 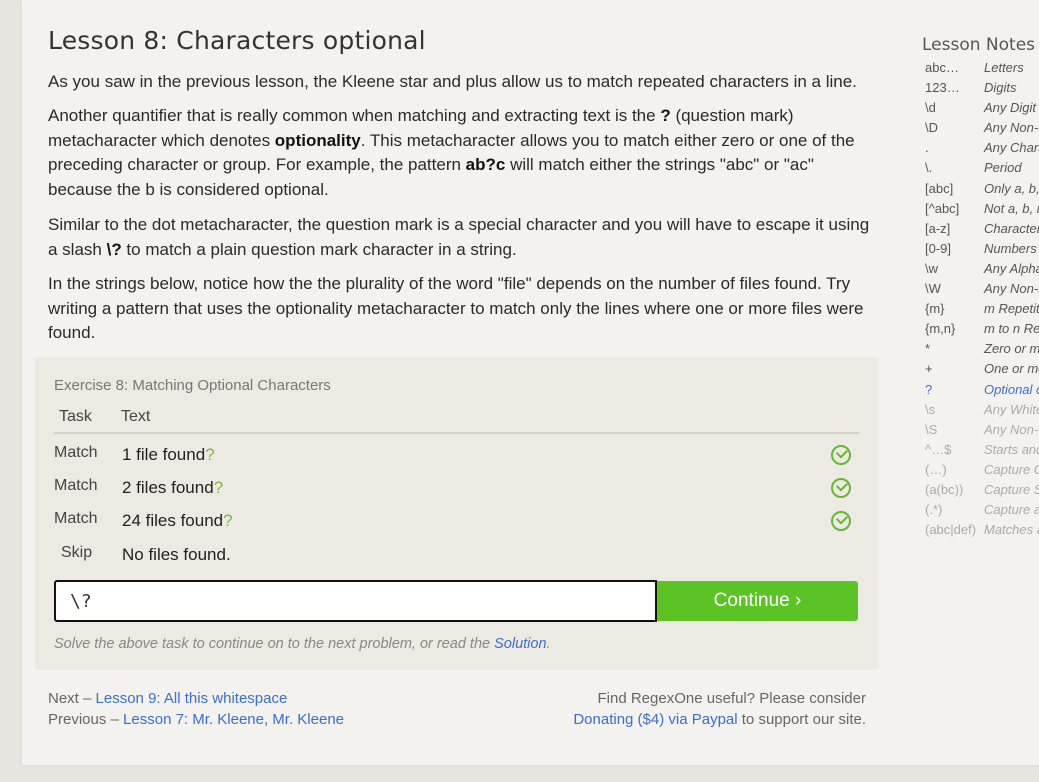 What do you see at coordinates (1010, 108) in the screenshot?
I see `note-description: Any Digit` at bounding box center [1010, 108].